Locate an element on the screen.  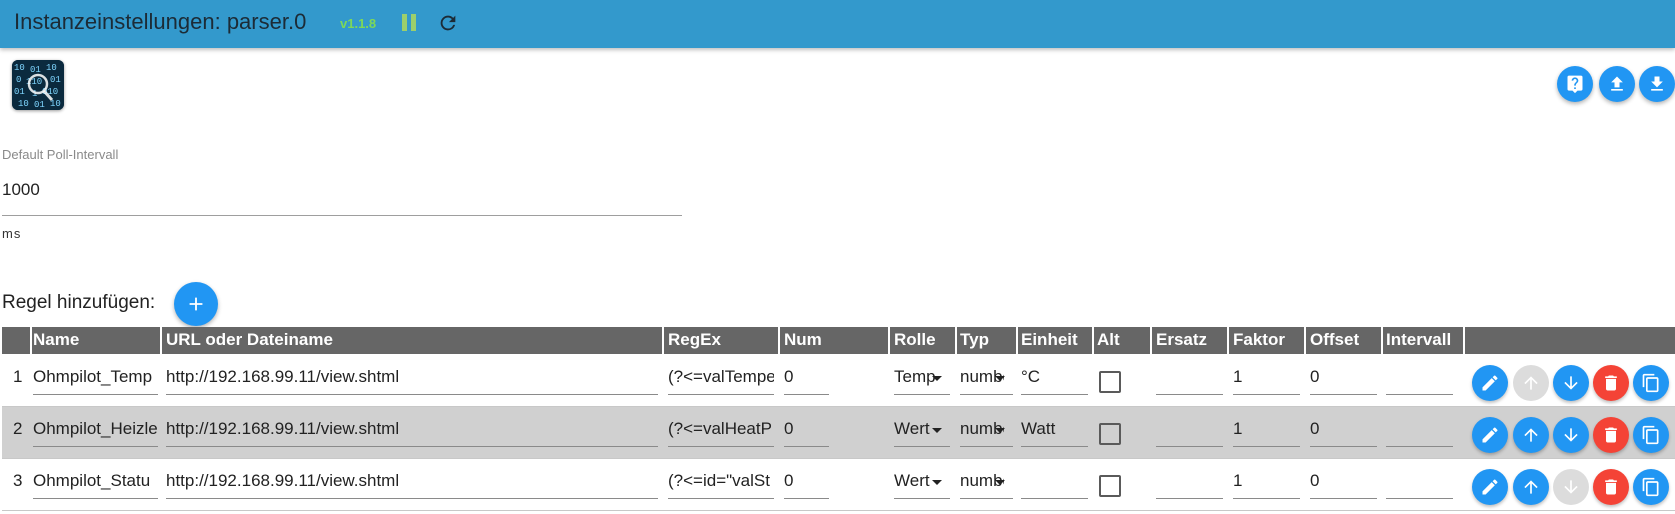
row-index: 1 is located at coordinates (18, 376).